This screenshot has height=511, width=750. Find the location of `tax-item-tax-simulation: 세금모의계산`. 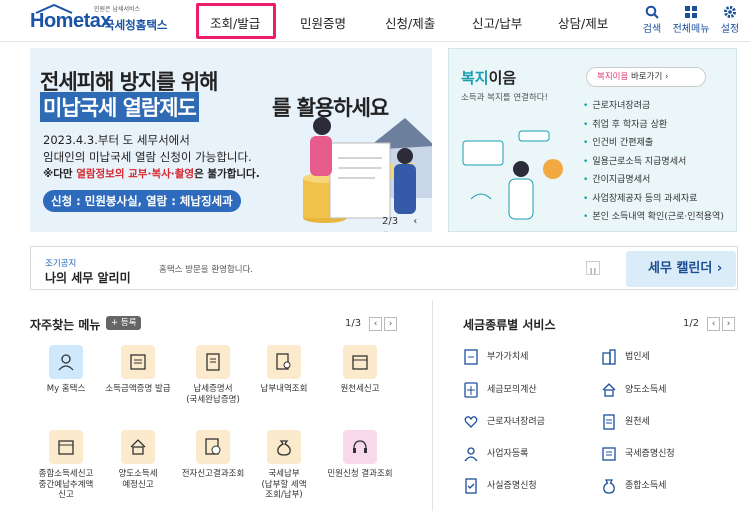

tax-item-tax-simulation: 세금모의계산 is located at coordinates (500, 390).